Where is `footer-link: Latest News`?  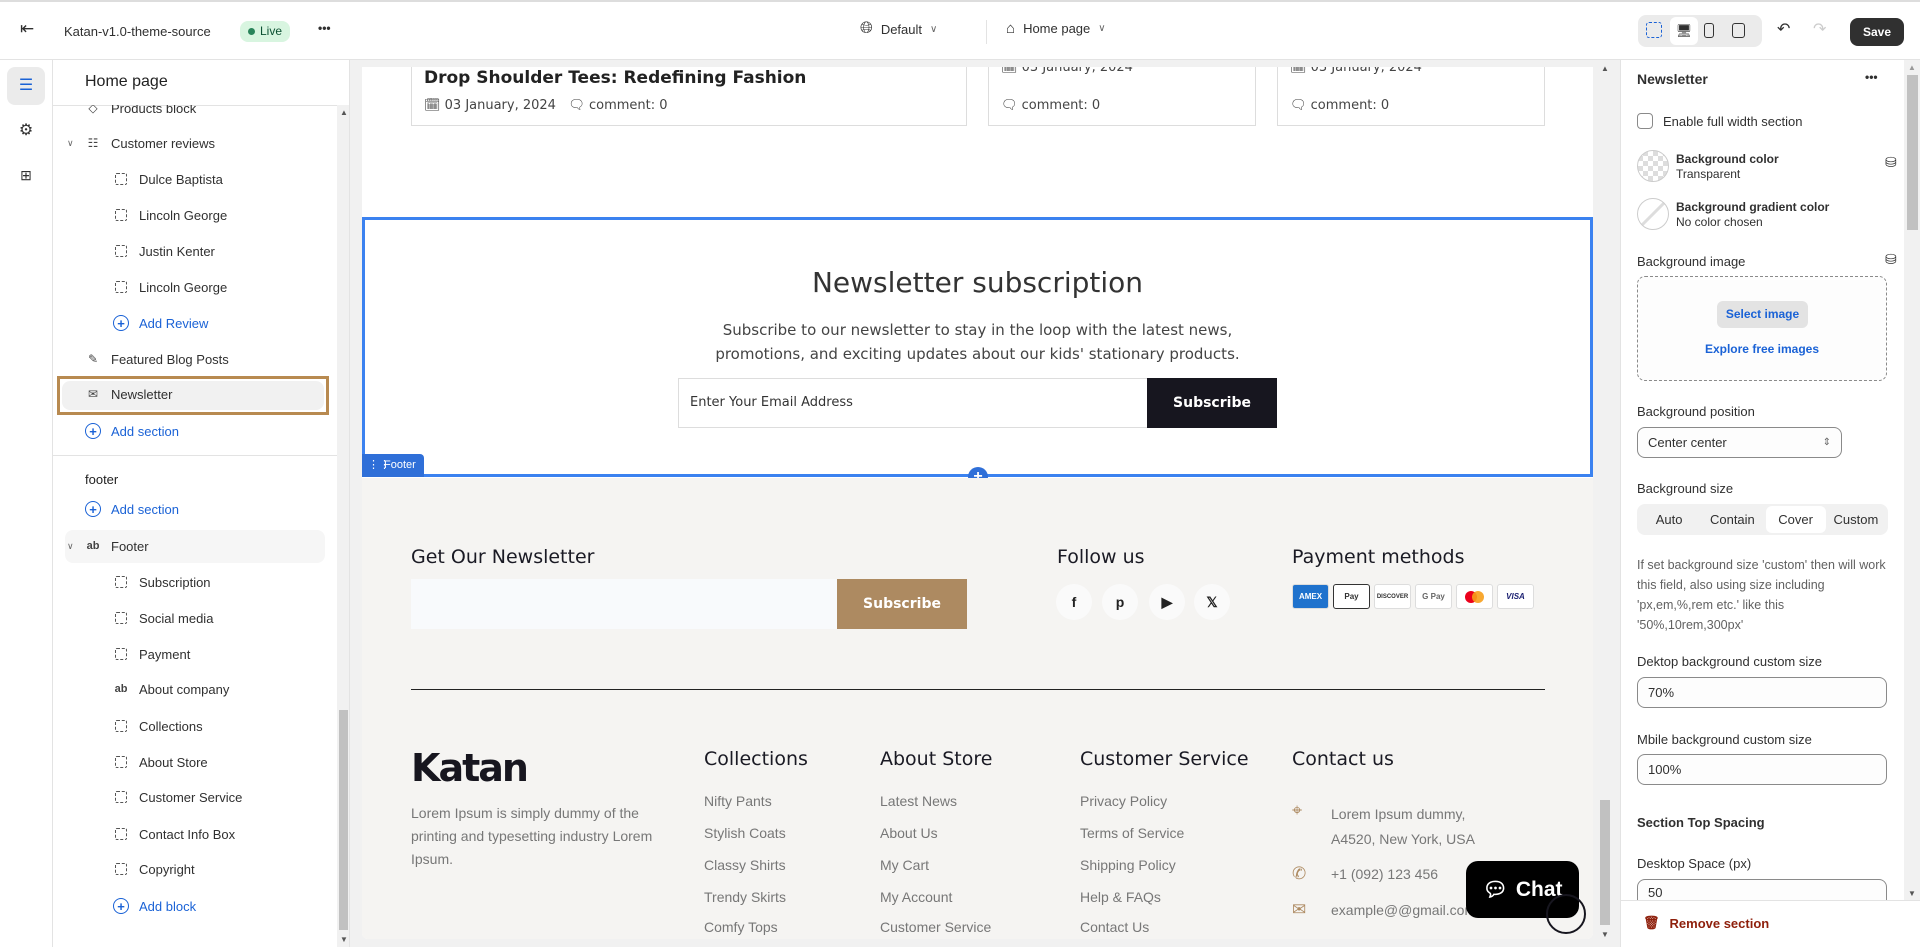 footer-link: Latest News is located at coordinates (918, 801).